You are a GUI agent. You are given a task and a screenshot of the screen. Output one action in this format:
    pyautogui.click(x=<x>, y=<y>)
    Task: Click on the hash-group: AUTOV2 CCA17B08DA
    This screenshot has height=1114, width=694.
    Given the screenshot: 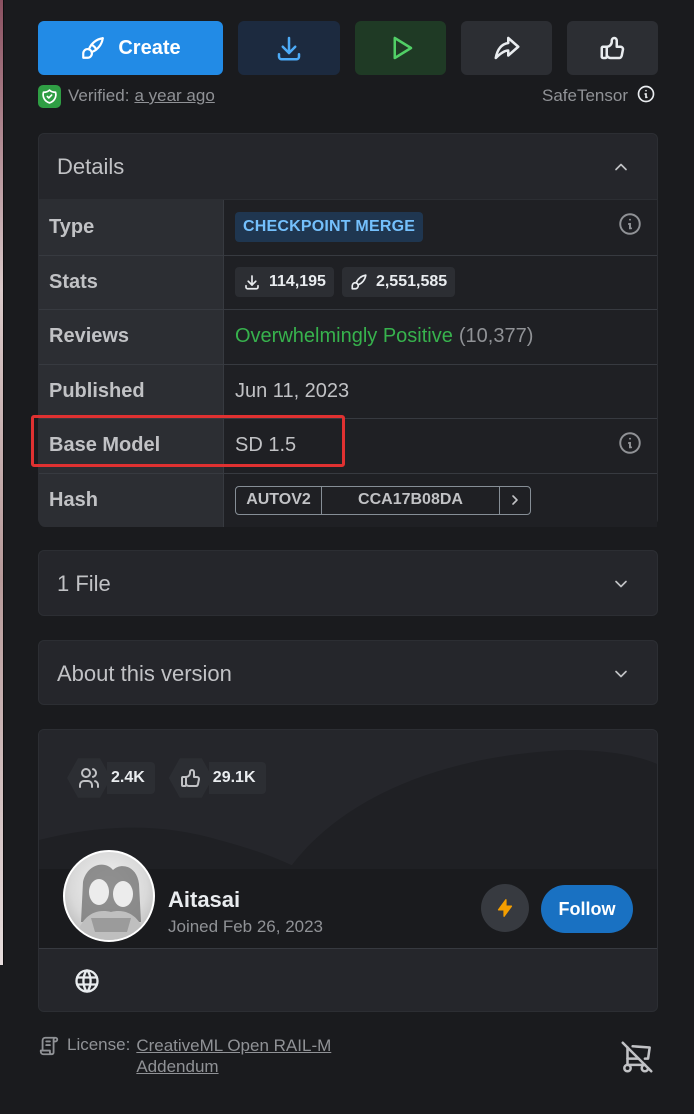 What is the action you would take?
    pyautogui.click(x=383, y=500)
    